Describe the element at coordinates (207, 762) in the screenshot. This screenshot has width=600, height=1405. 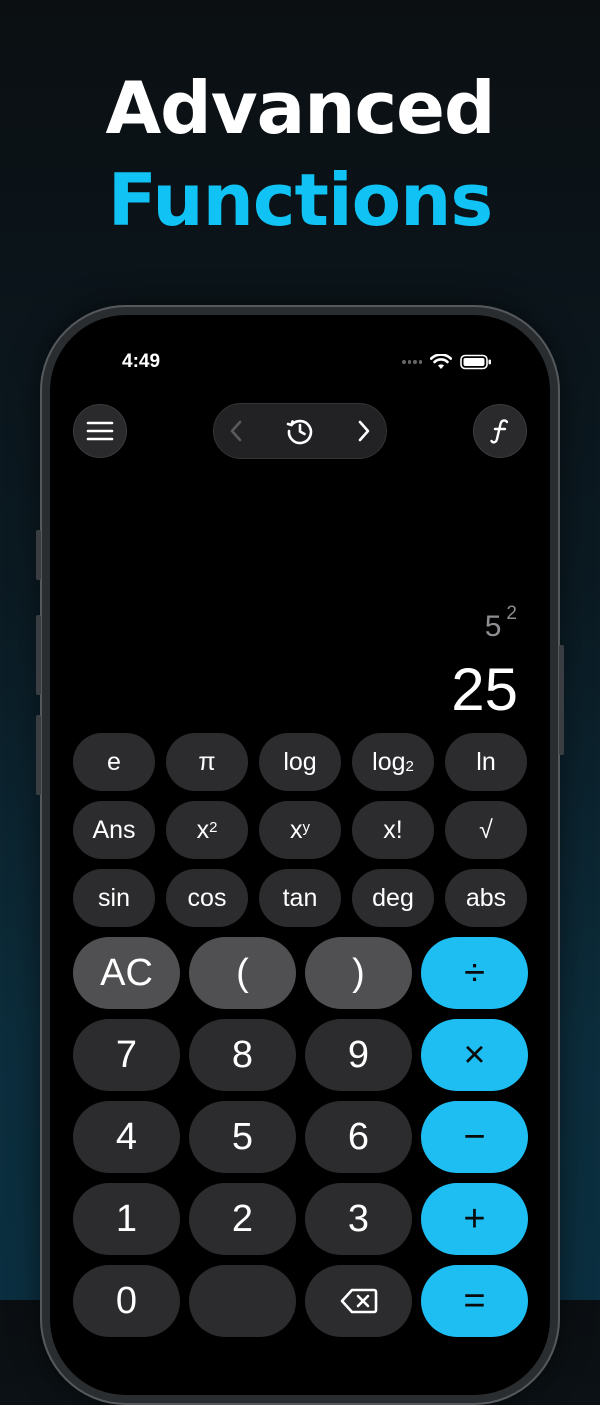
I see `key-pi: π` at that location.